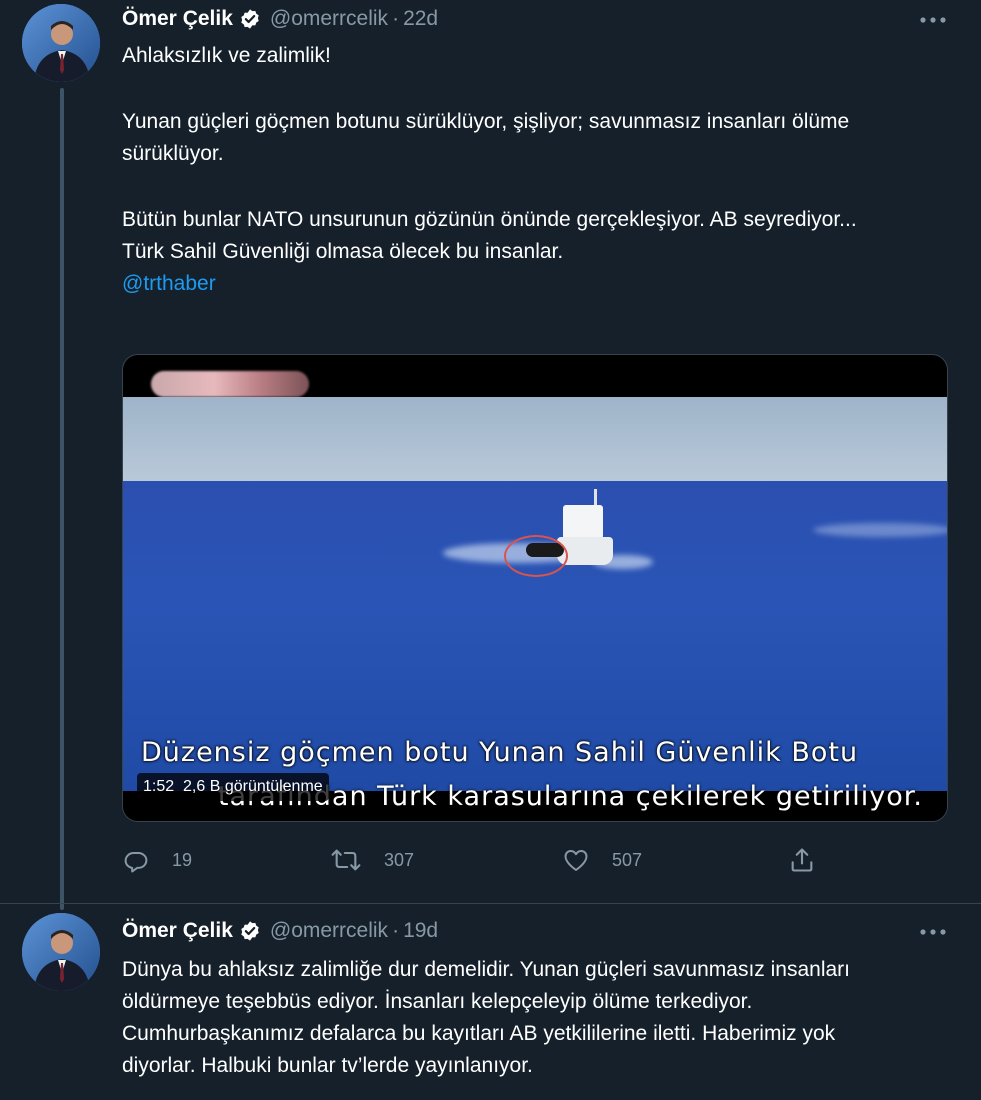  I want to click on video-duration-views: 1:52 2,6 B görüntülenme, so click(233, 787).